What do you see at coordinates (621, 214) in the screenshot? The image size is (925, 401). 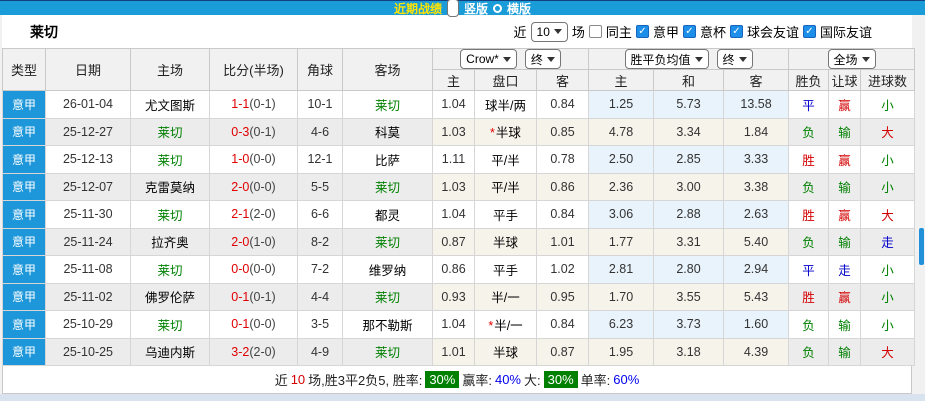 I see `avg-home-odds: 3.06` at bounding box center [621, 214].